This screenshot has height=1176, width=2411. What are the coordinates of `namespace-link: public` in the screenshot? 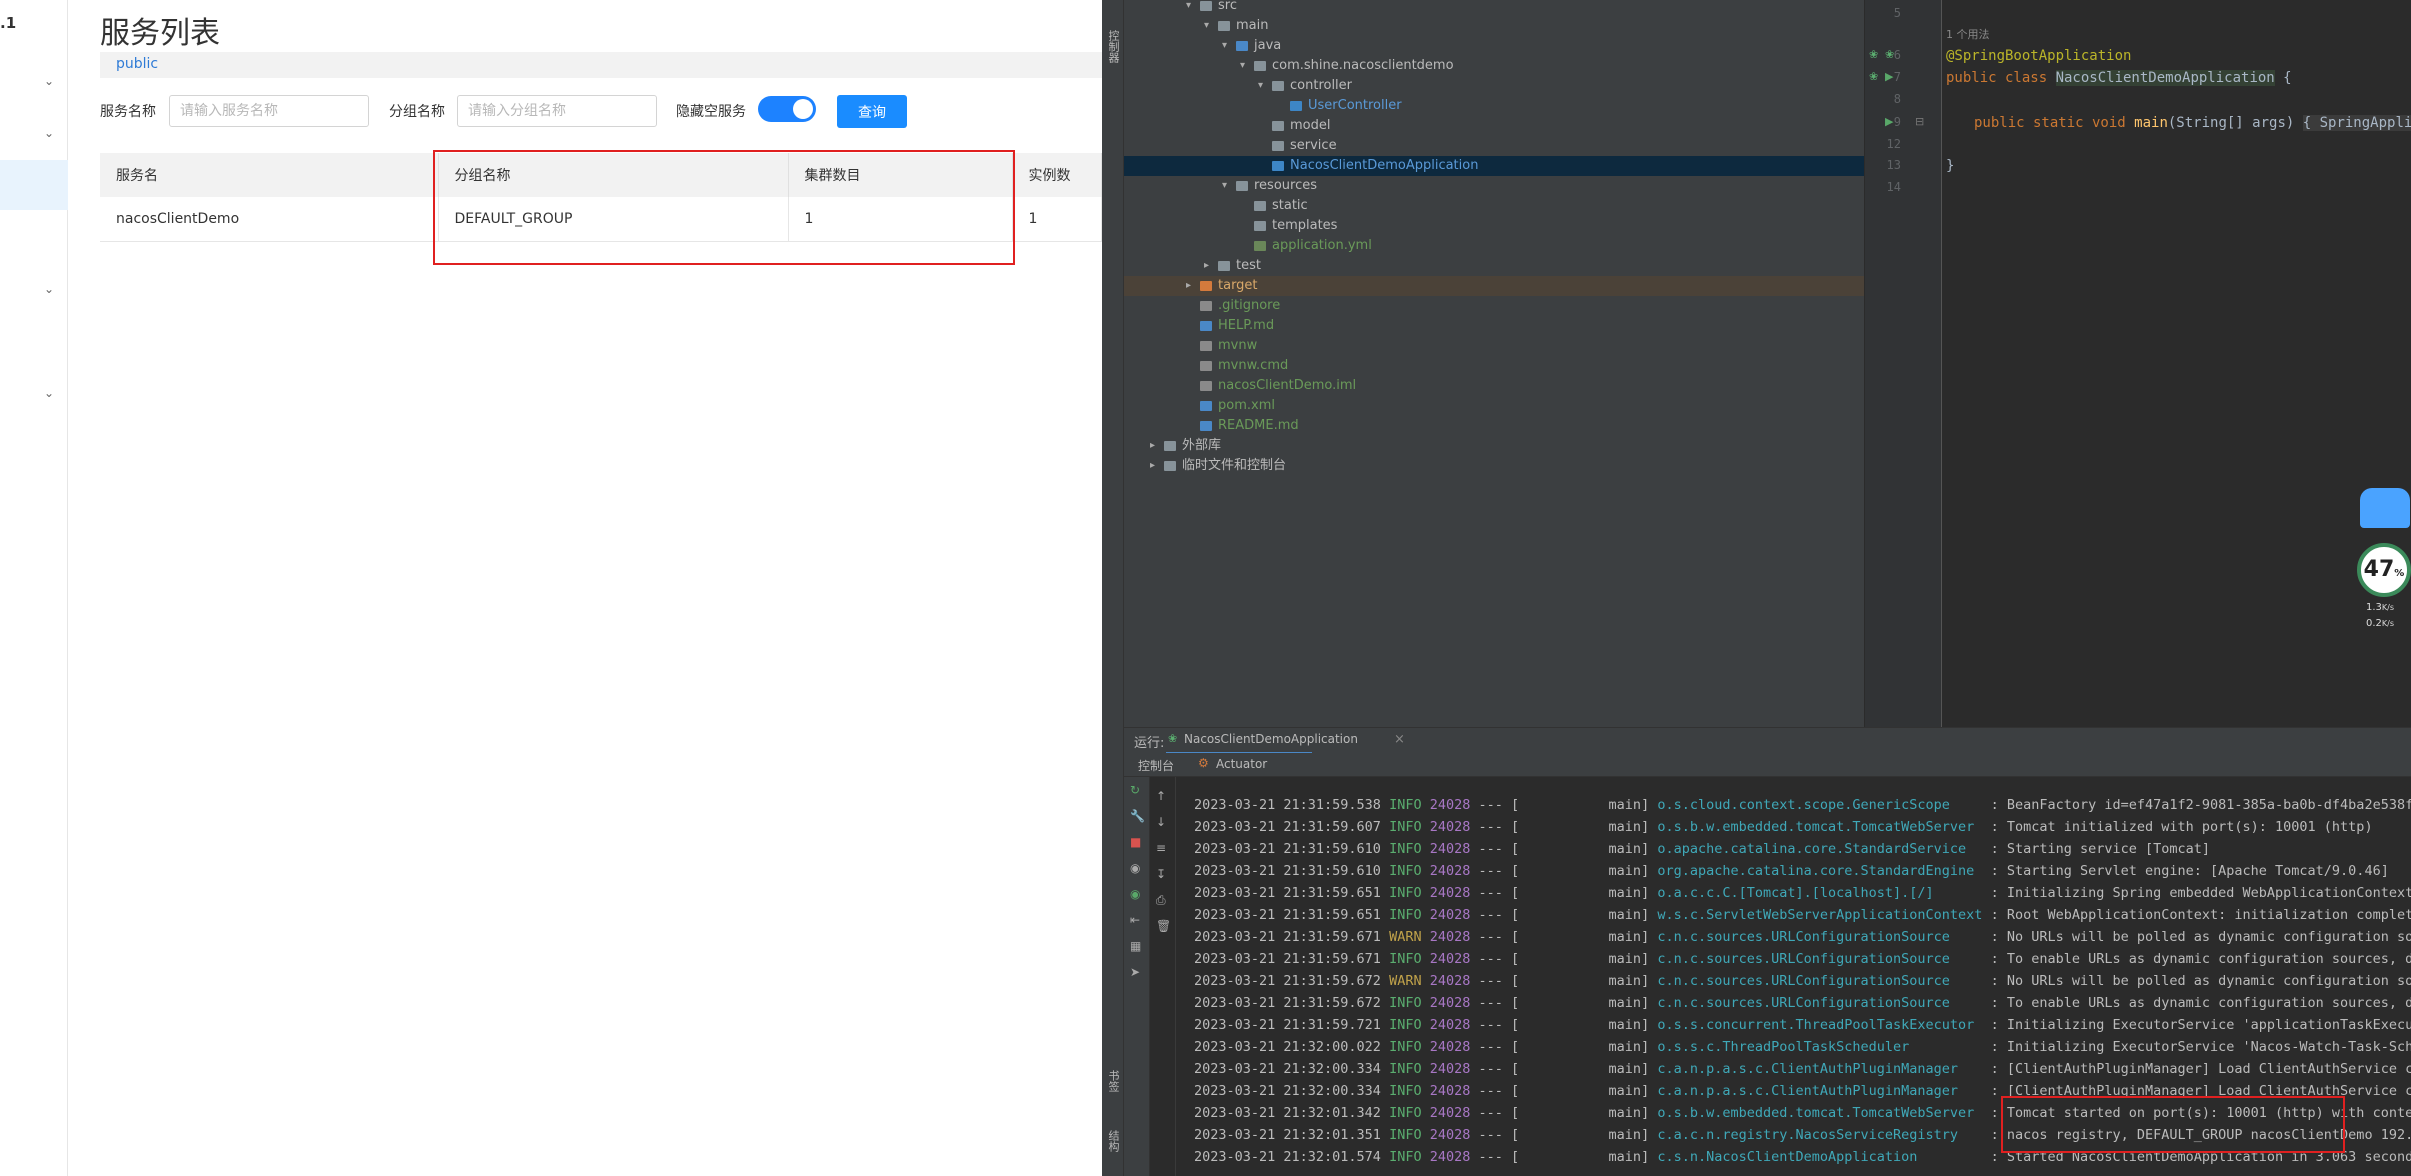 It's located at (137, 64).